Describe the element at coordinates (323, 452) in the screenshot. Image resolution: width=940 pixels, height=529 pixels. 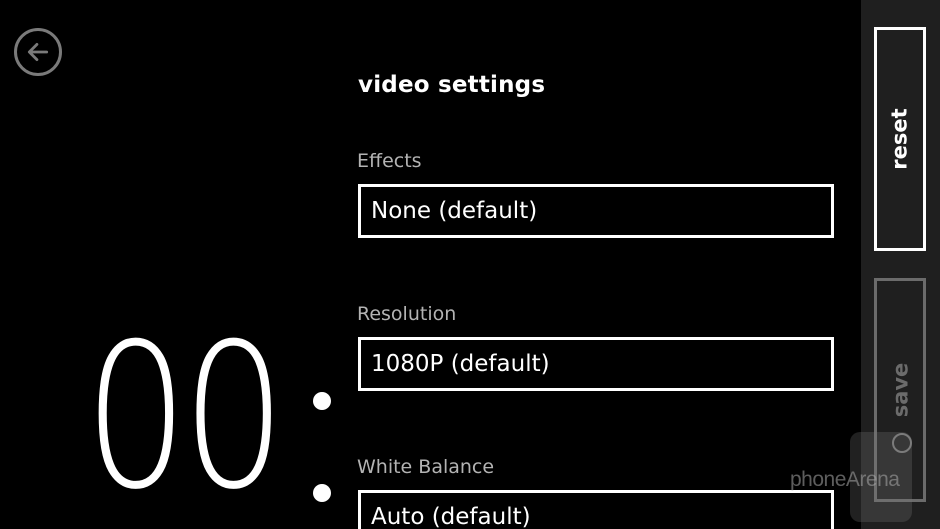
I see `timer-colon` at that location.